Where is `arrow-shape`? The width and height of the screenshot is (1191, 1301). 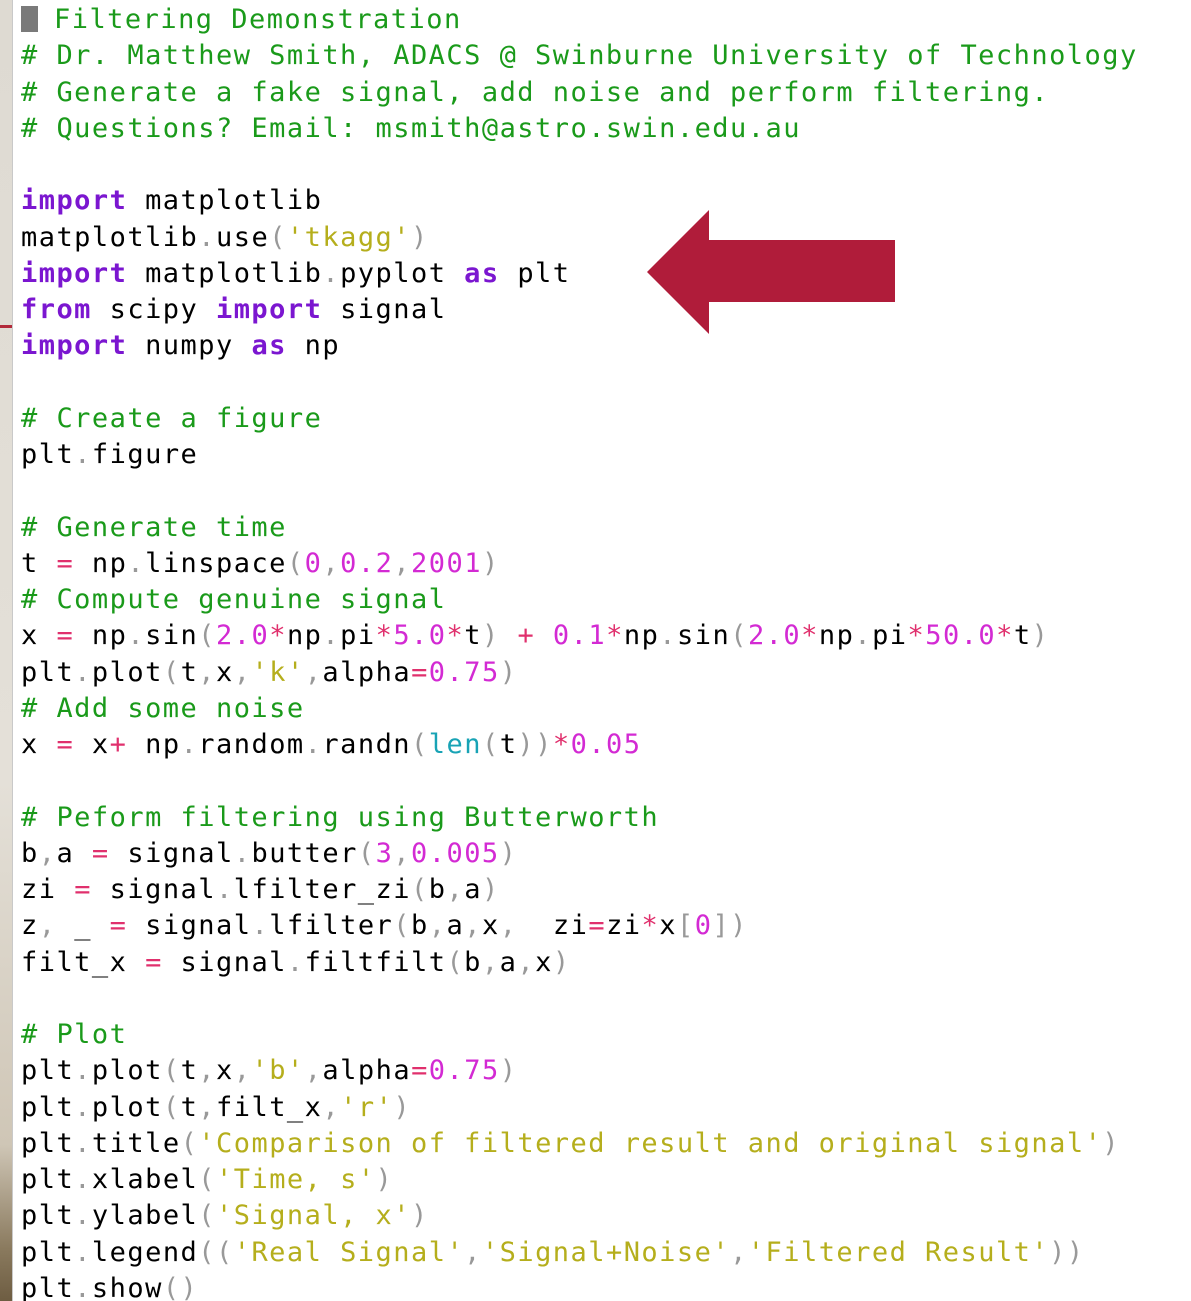 arrow-shape is located at coordinates (771, 272).